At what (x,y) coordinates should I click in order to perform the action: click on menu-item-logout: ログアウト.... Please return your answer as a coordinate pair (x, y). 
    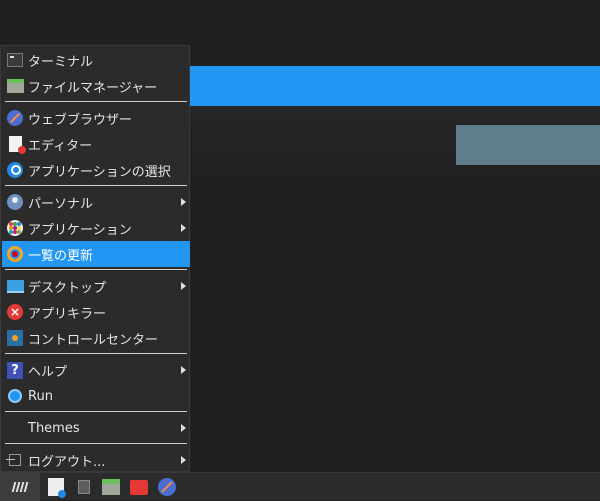
    Looking at the image, I should click on (96, 460).